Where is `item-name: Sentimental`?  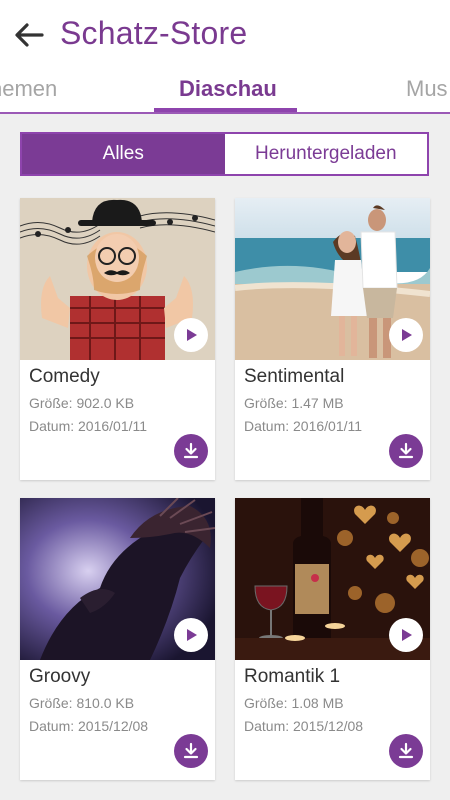 item-name: Sentimental is located at coordinates (294, 376).